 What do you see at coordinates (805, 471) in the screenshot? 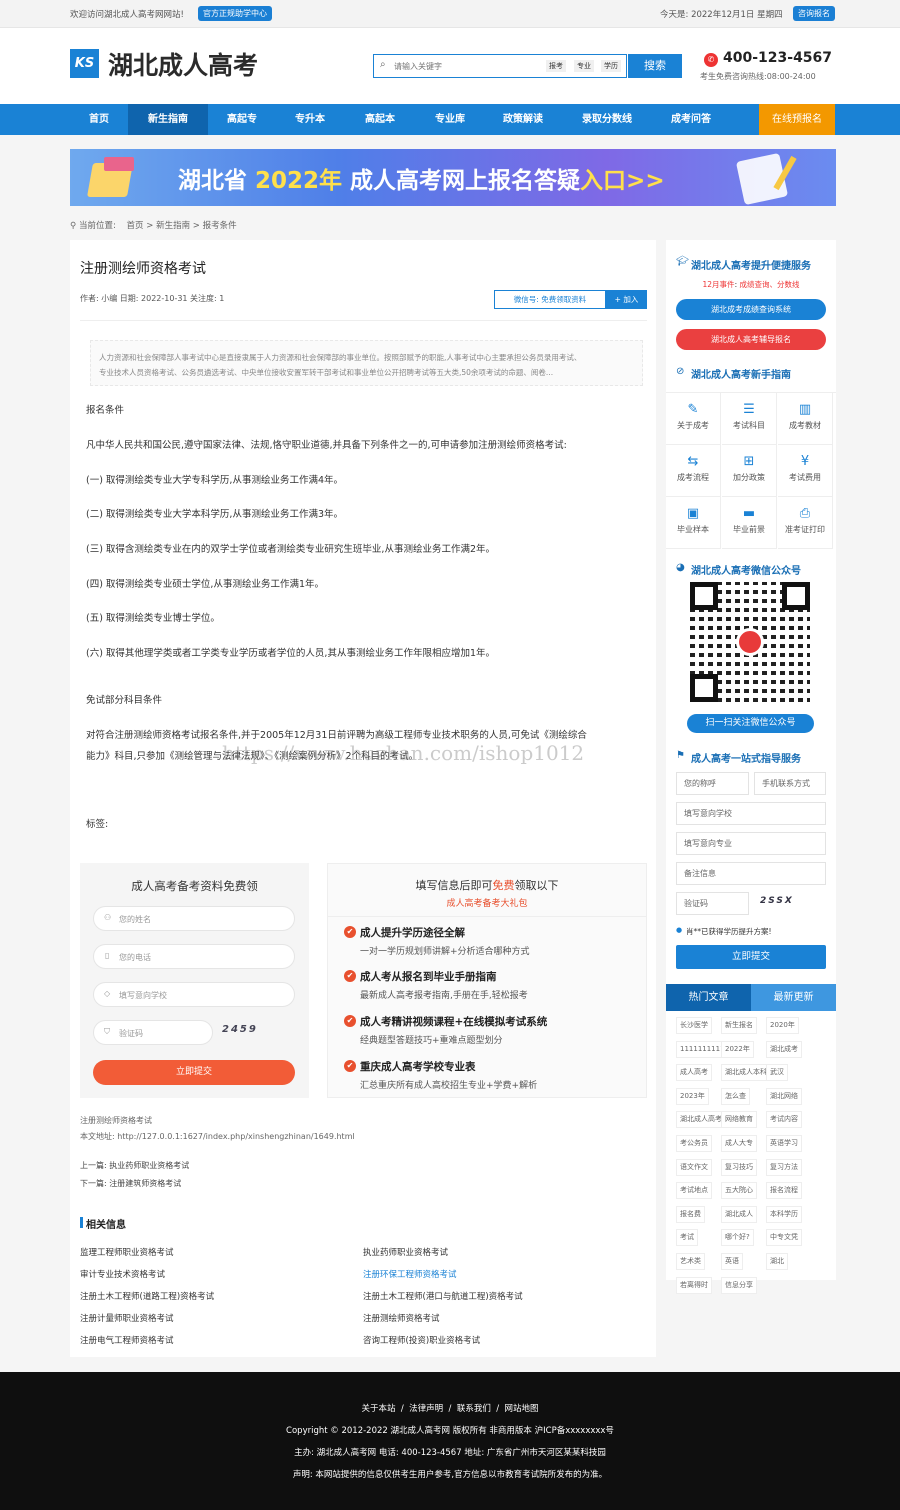
I see `guide-fees: ¥ 考试费用` at bounding box center [805, 471].